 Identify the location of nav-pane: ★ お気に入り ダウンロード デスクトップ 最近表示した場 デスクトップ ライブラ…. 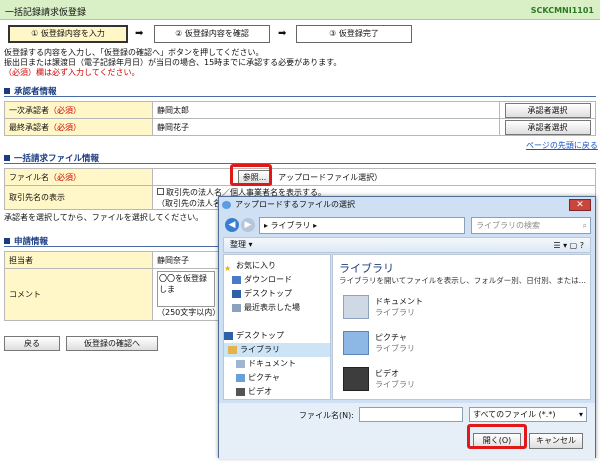
(277, 327).